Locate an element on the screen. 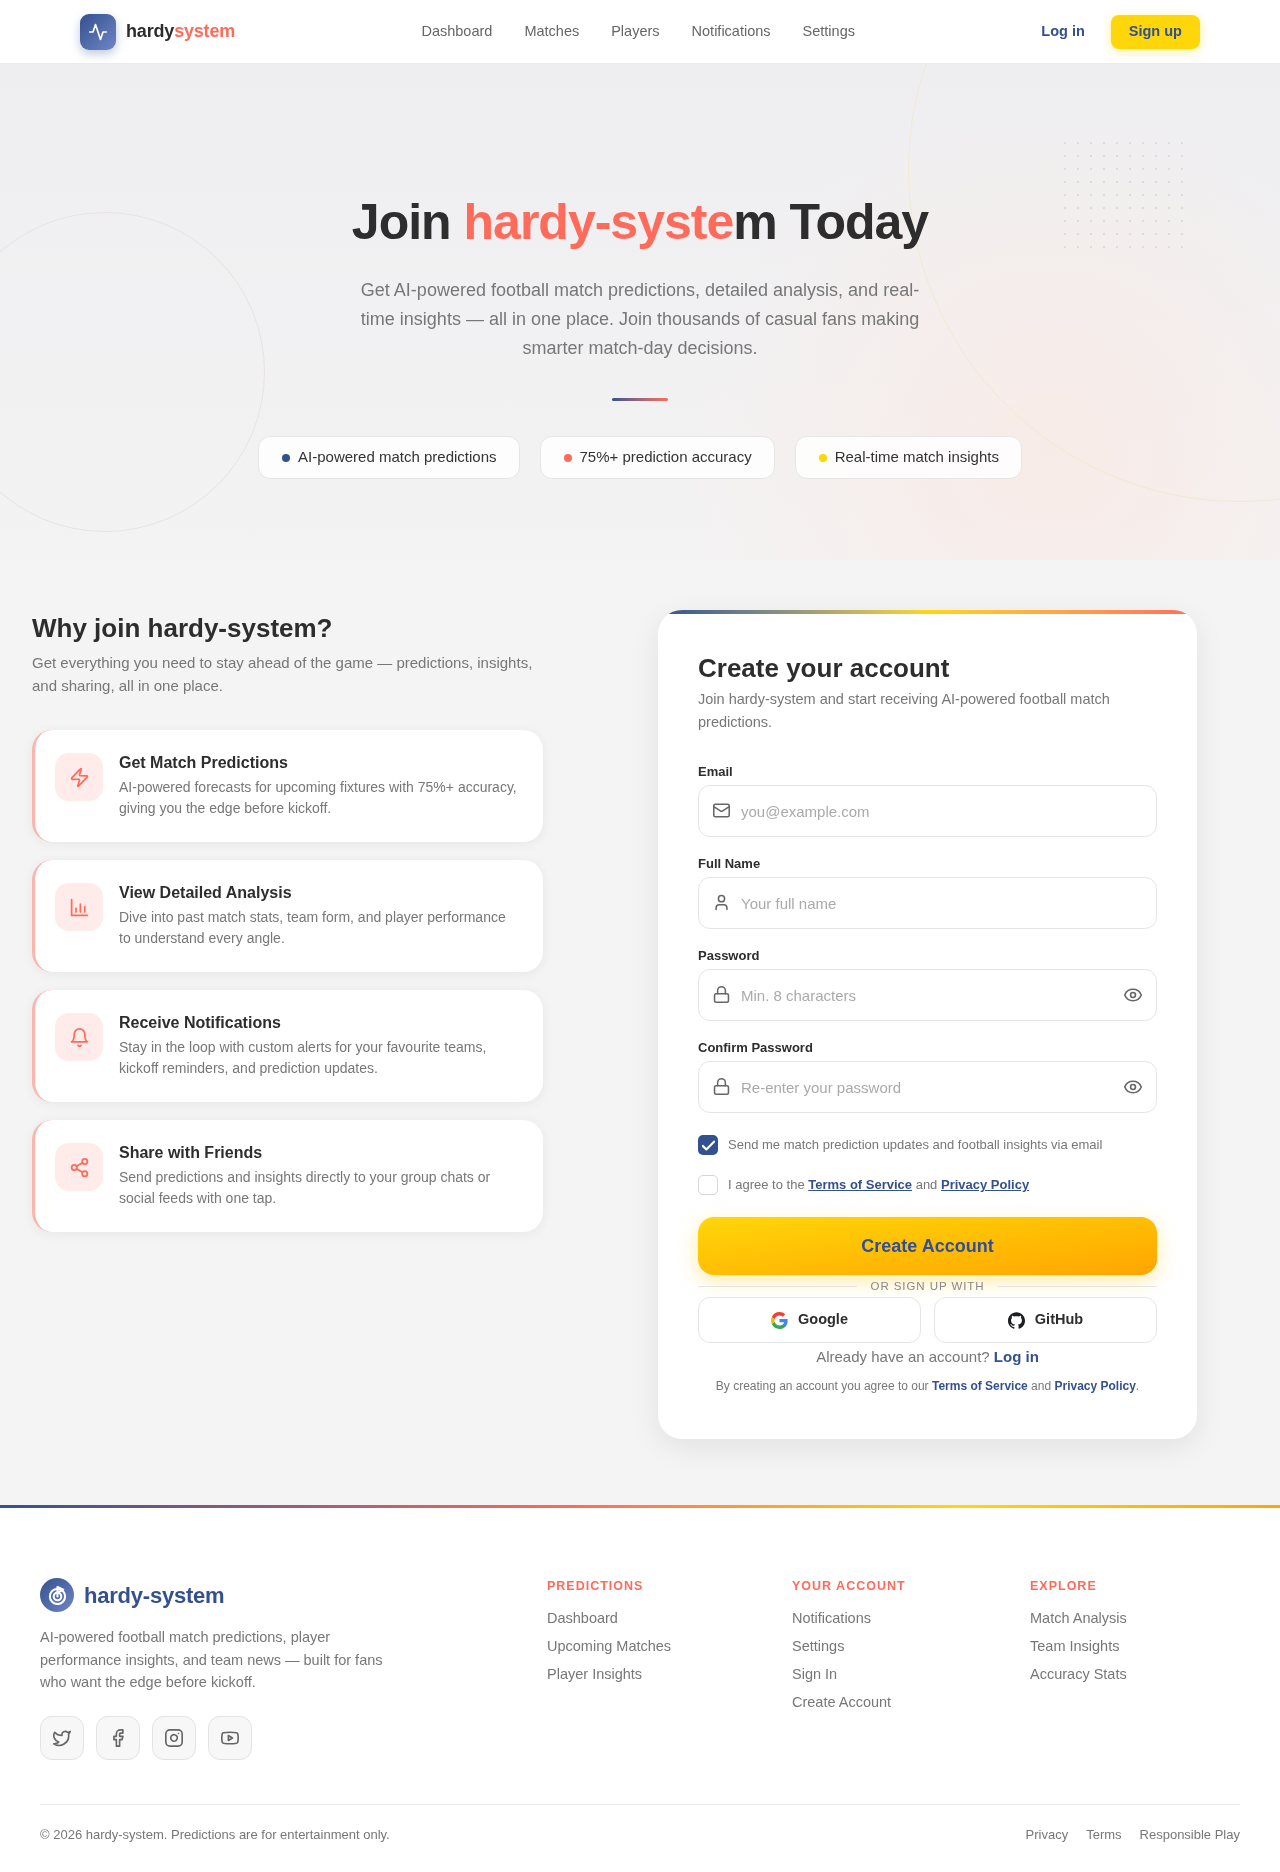 The image size is (1280, 1872). nav-link: Players is located at coordinates (635, 31).